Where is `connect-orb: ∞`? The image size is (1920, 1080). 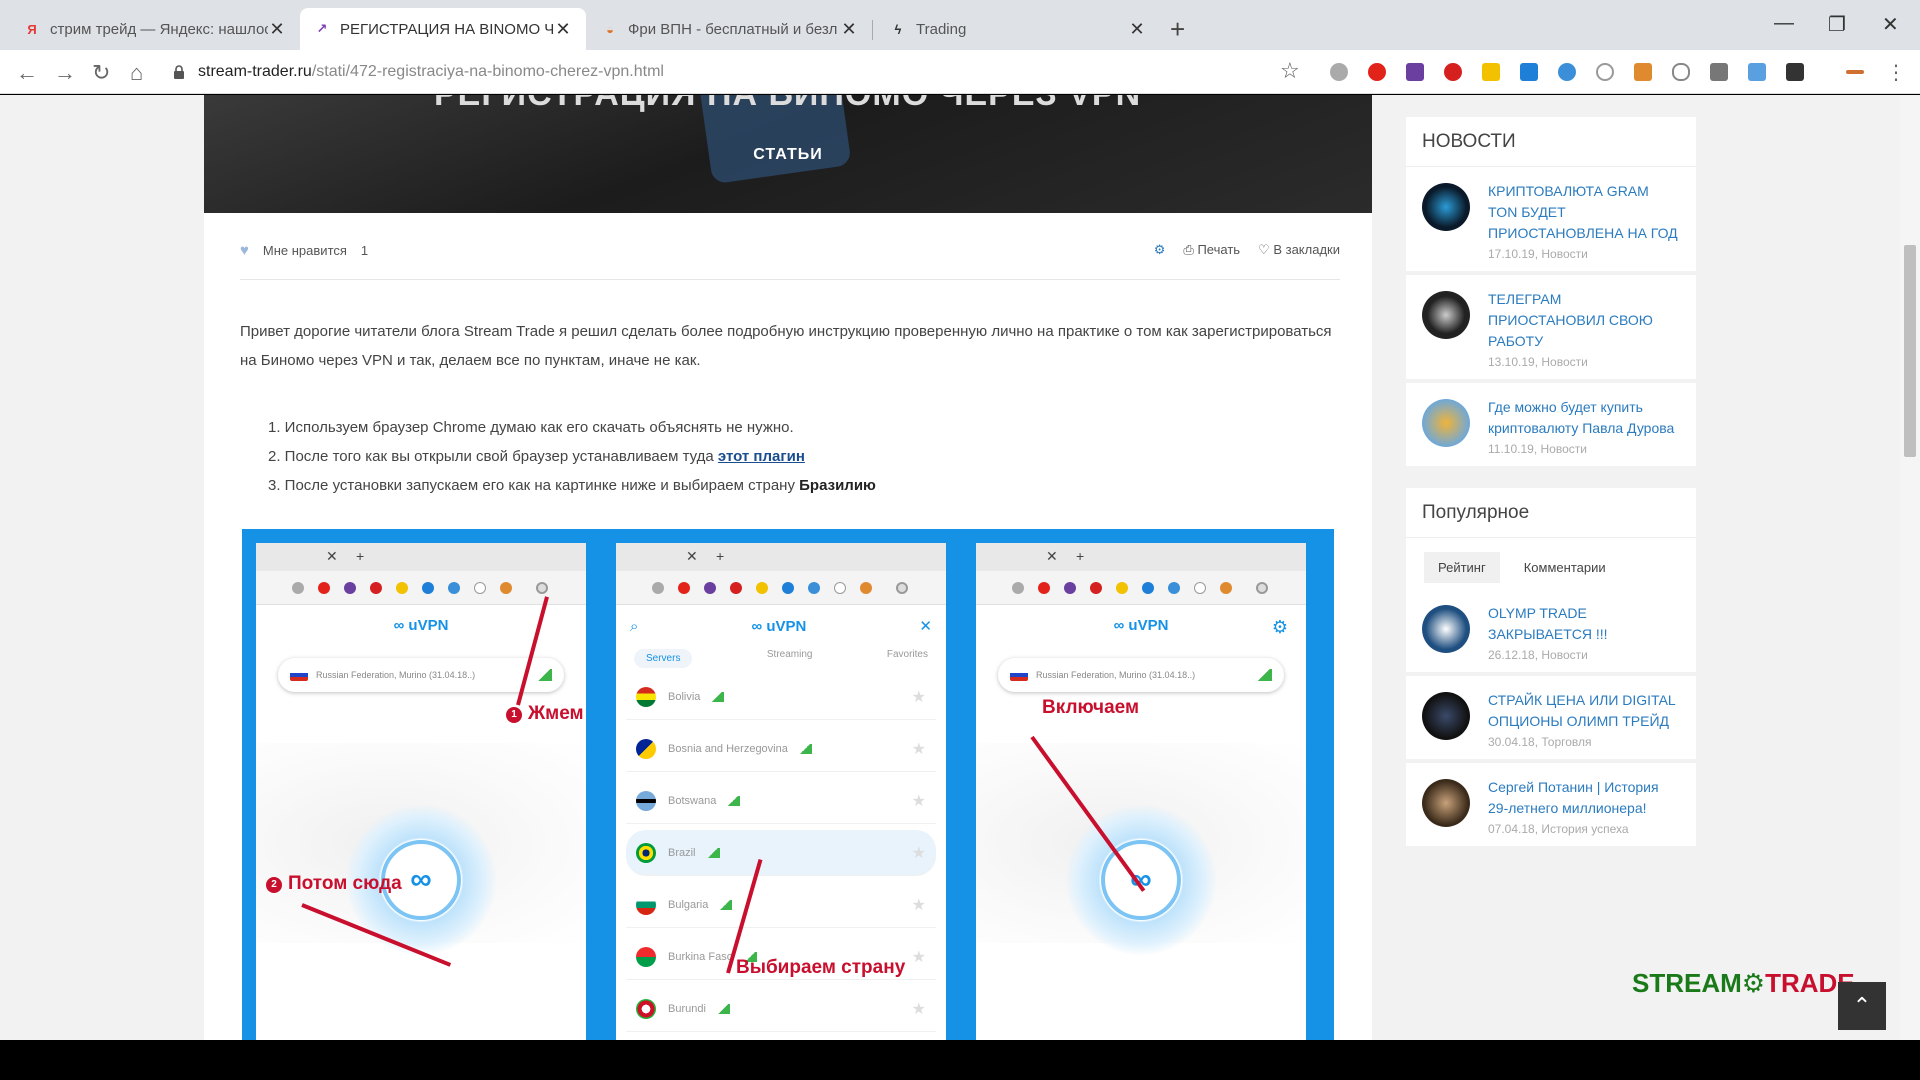
connect-orb: ∞ is located at coordinates (1141, 880).